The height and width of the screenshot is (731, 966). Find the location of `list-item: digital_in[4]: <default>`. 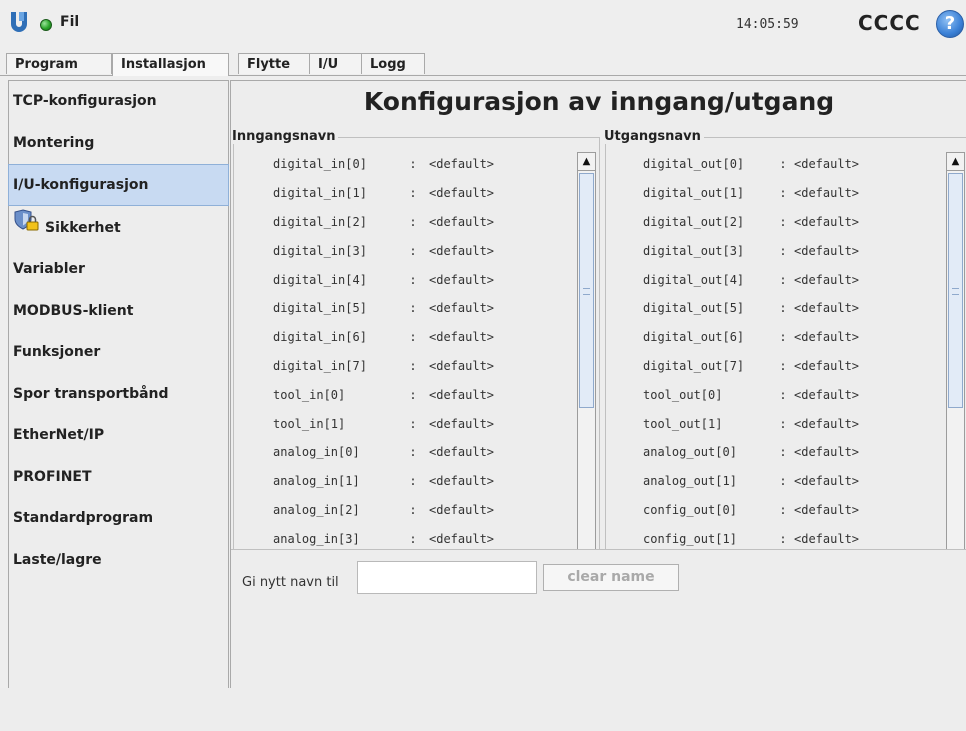

list-item: digital_in[4]: <default> is located at coordinates (406, 279).